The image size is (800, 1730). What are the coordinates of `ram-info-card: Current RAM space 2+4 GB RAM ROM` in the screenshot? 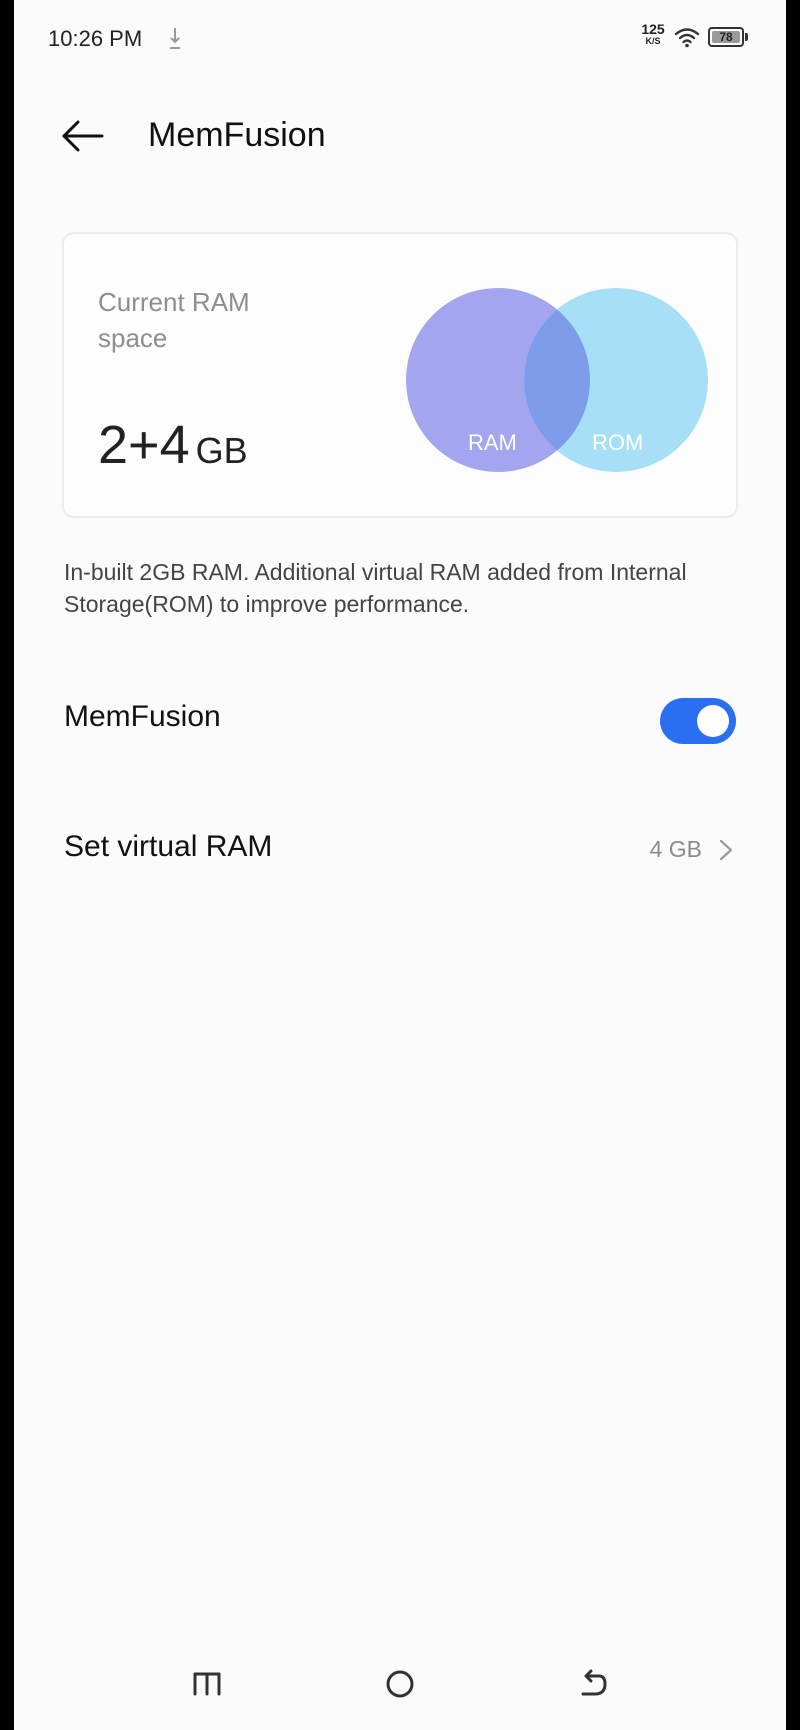 It's located at (400, 375).